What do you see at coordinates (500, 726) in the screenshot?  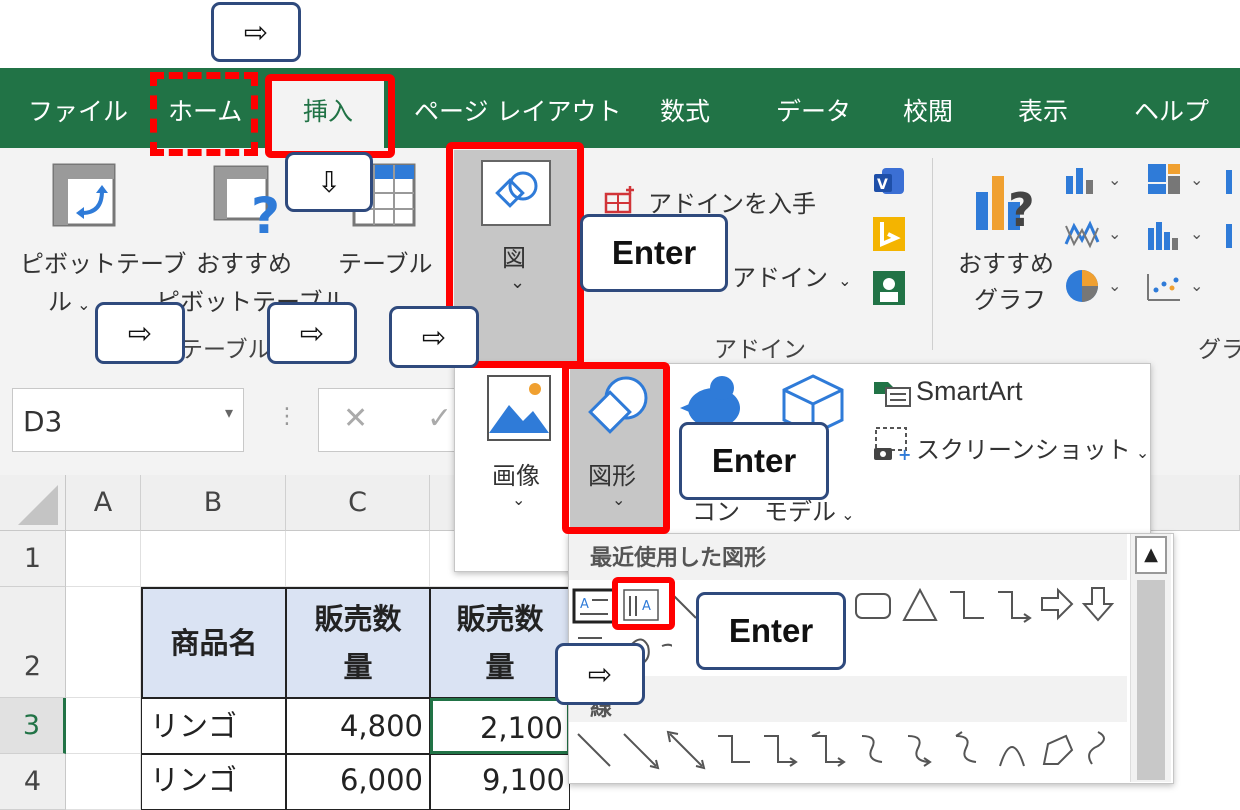 I see `cell-selected: 2,100` at bounding box center [500, 726].